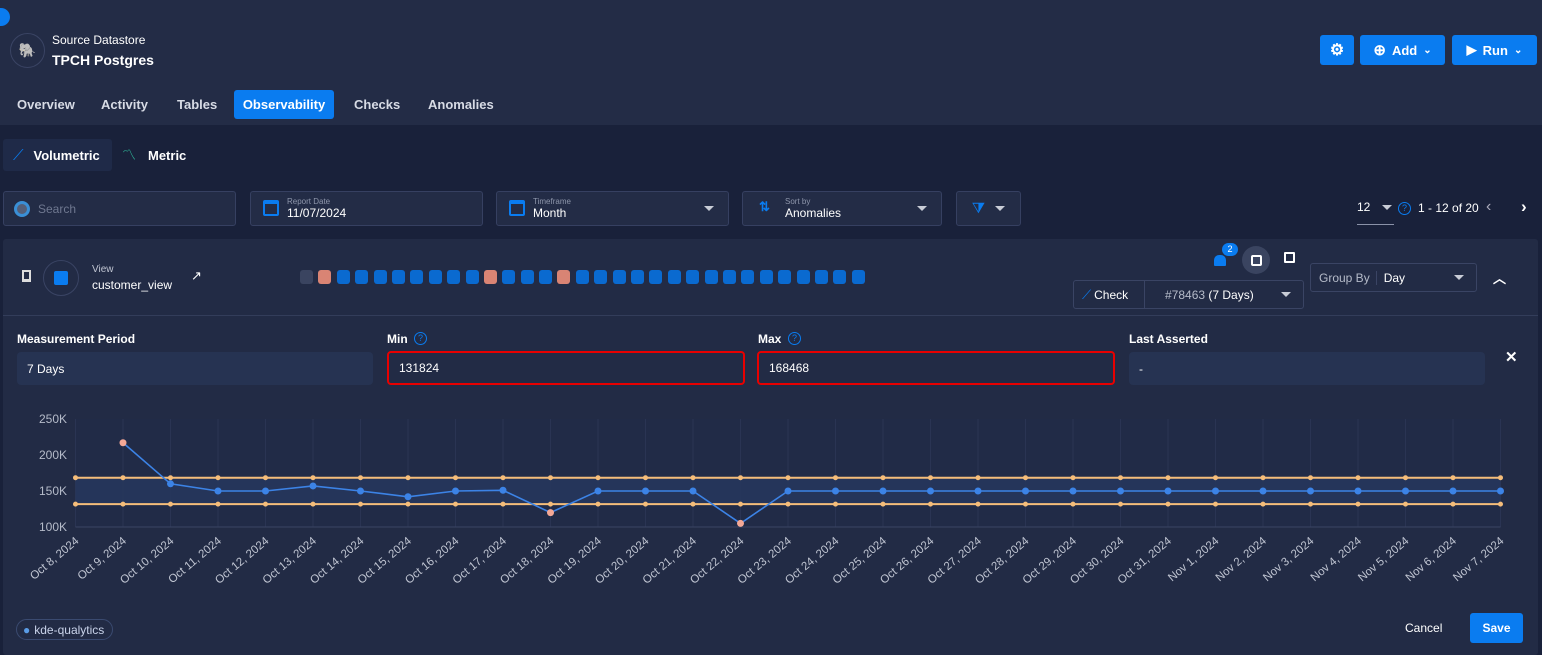  Describe the element at coordinates (284, 104) in the screenshot. I see `tab-observability: Observability` at that location.